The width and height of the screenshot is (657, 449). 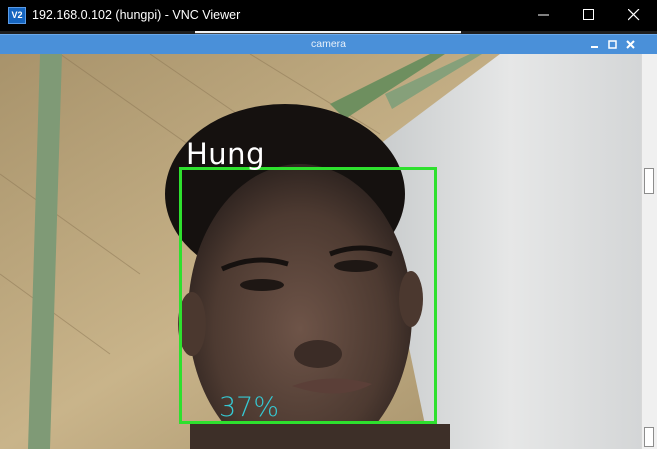 What do you see at coordinates (136, 15) in the screenshot?
I see `window-title: 192.168.0.102 (hungpi) - VNC Viewer` at bounding box center [136, 15].